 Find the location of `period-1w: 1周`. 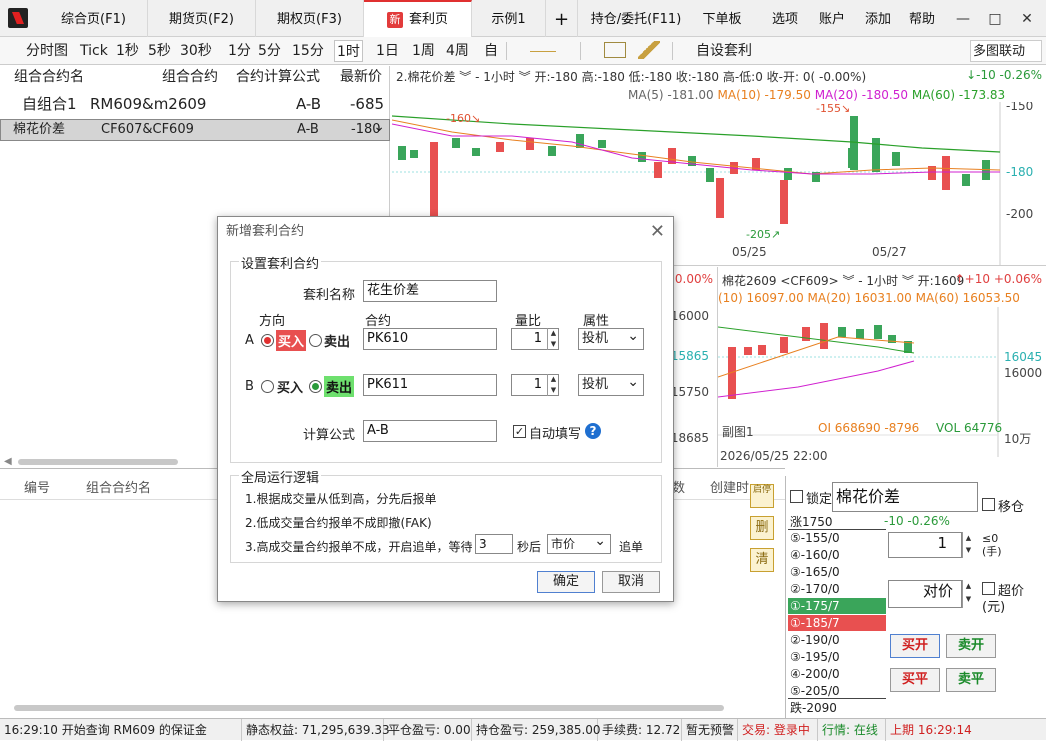

period-1w: 1周 is located at coordinates (423, 51).